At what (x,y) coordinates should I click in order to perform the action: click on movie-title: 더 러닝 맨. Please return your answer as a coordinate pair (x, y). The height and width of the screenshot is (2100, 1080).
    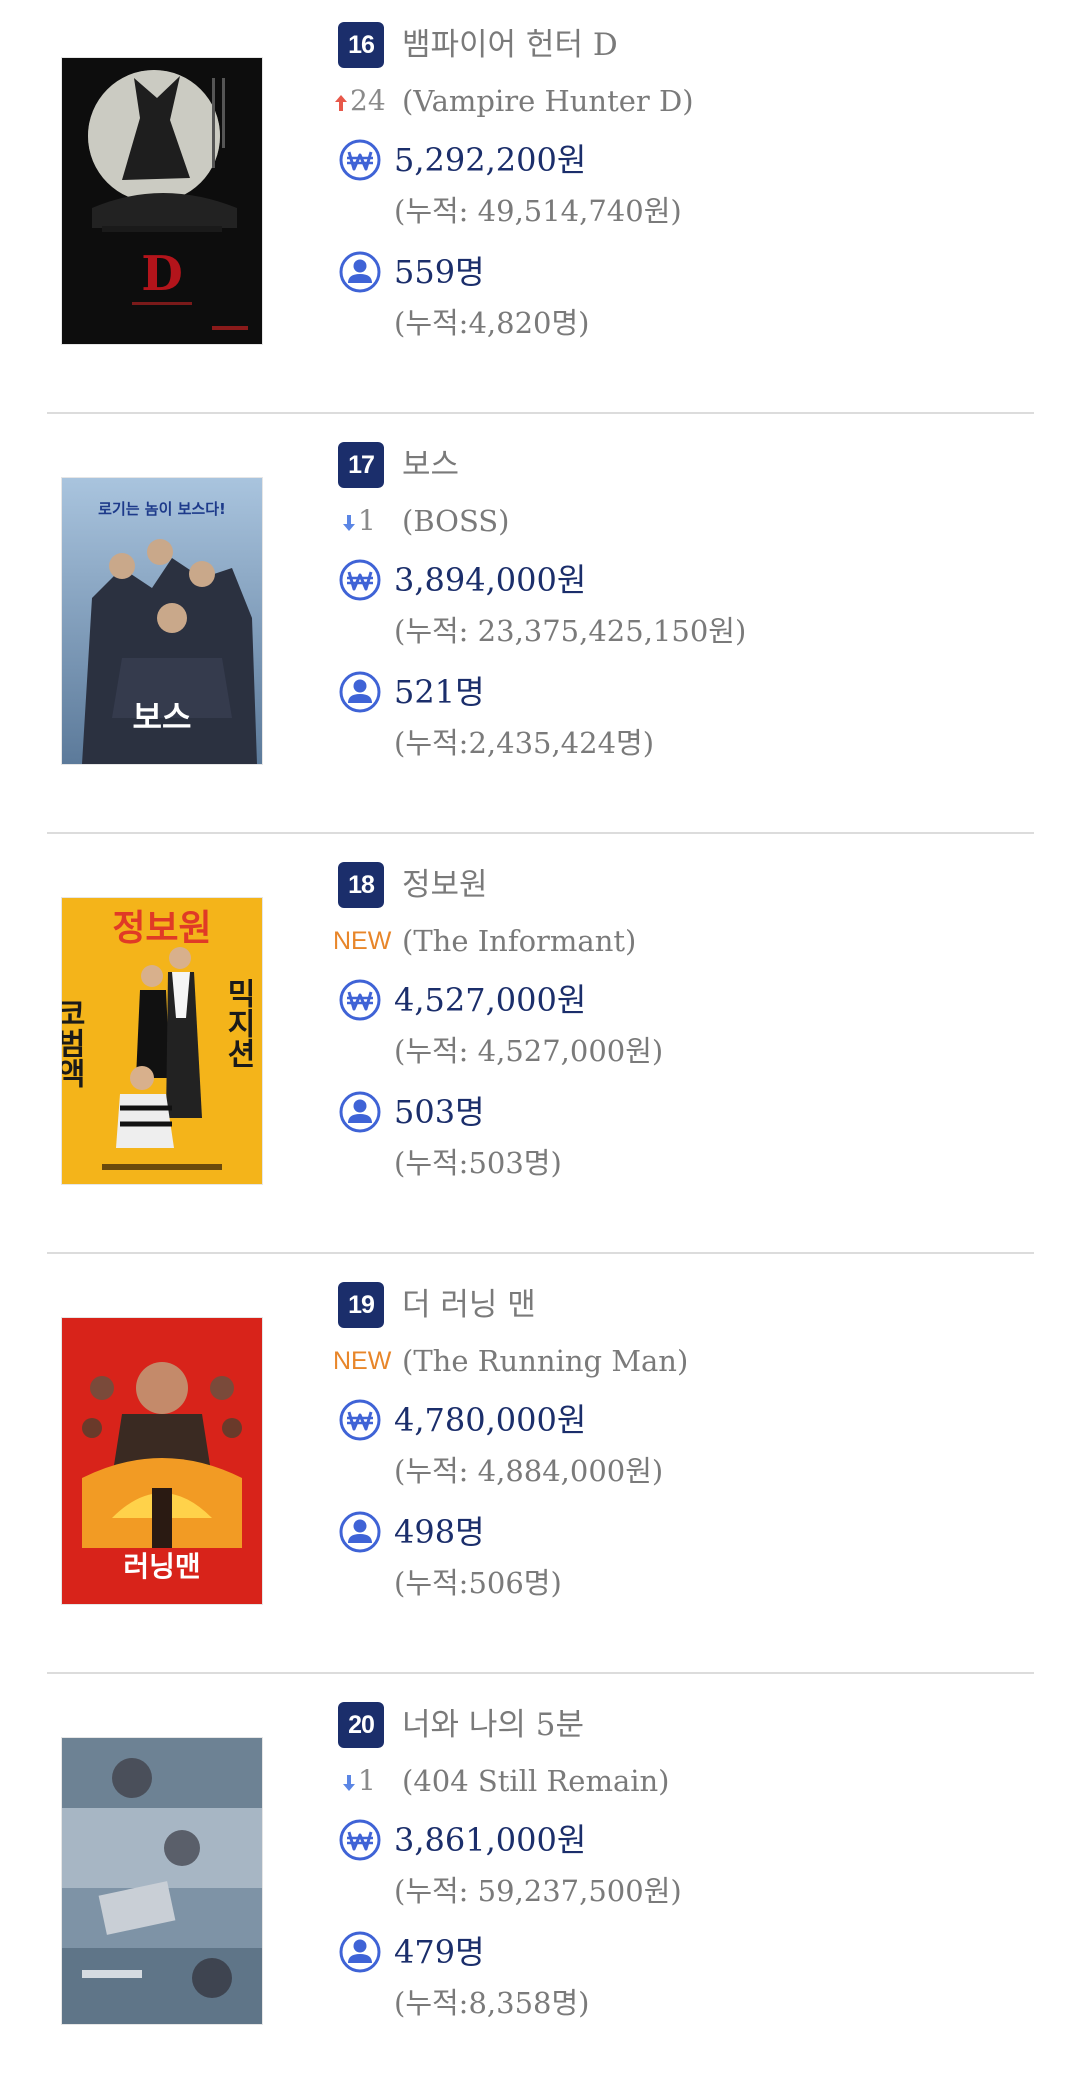
    Looking at the image, I should click on (469, 1305).